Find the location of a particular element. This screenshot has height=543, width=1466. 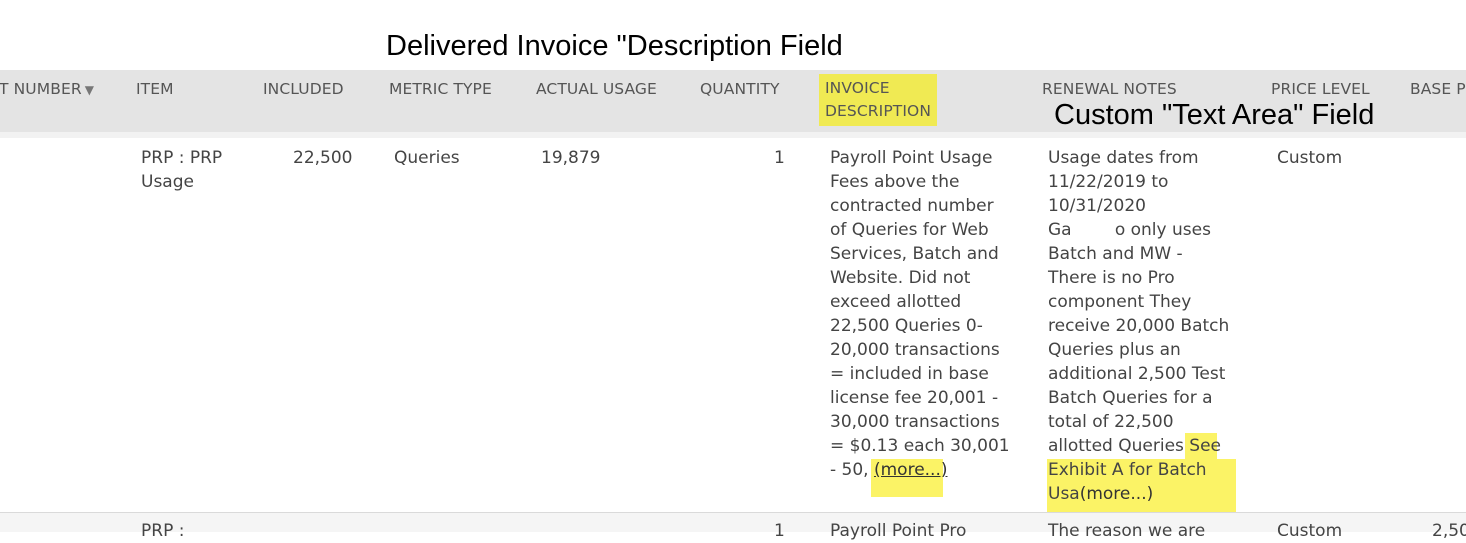

column-header-invoice-description: INVOICE DESCRIPTION is located at coordinates (878, 100).